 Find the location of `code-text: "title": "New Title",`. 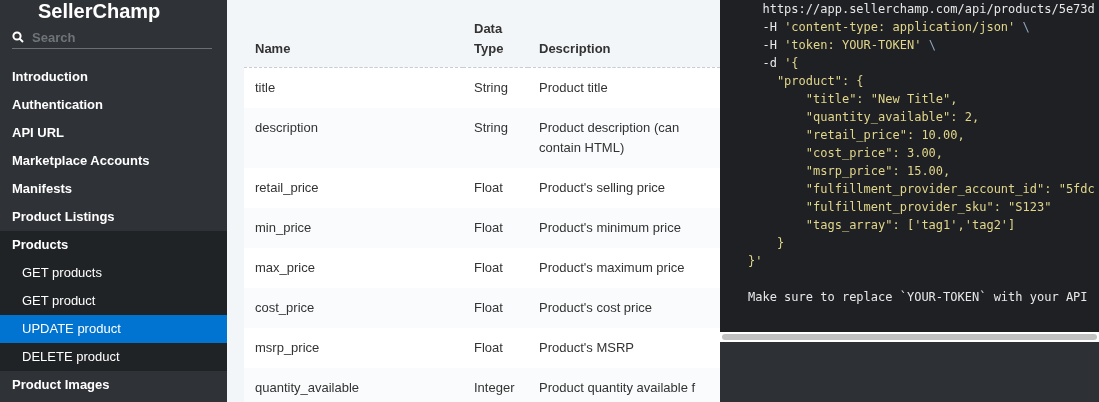

code-text: "title": "New Title", is located at coordinates (881, 99).